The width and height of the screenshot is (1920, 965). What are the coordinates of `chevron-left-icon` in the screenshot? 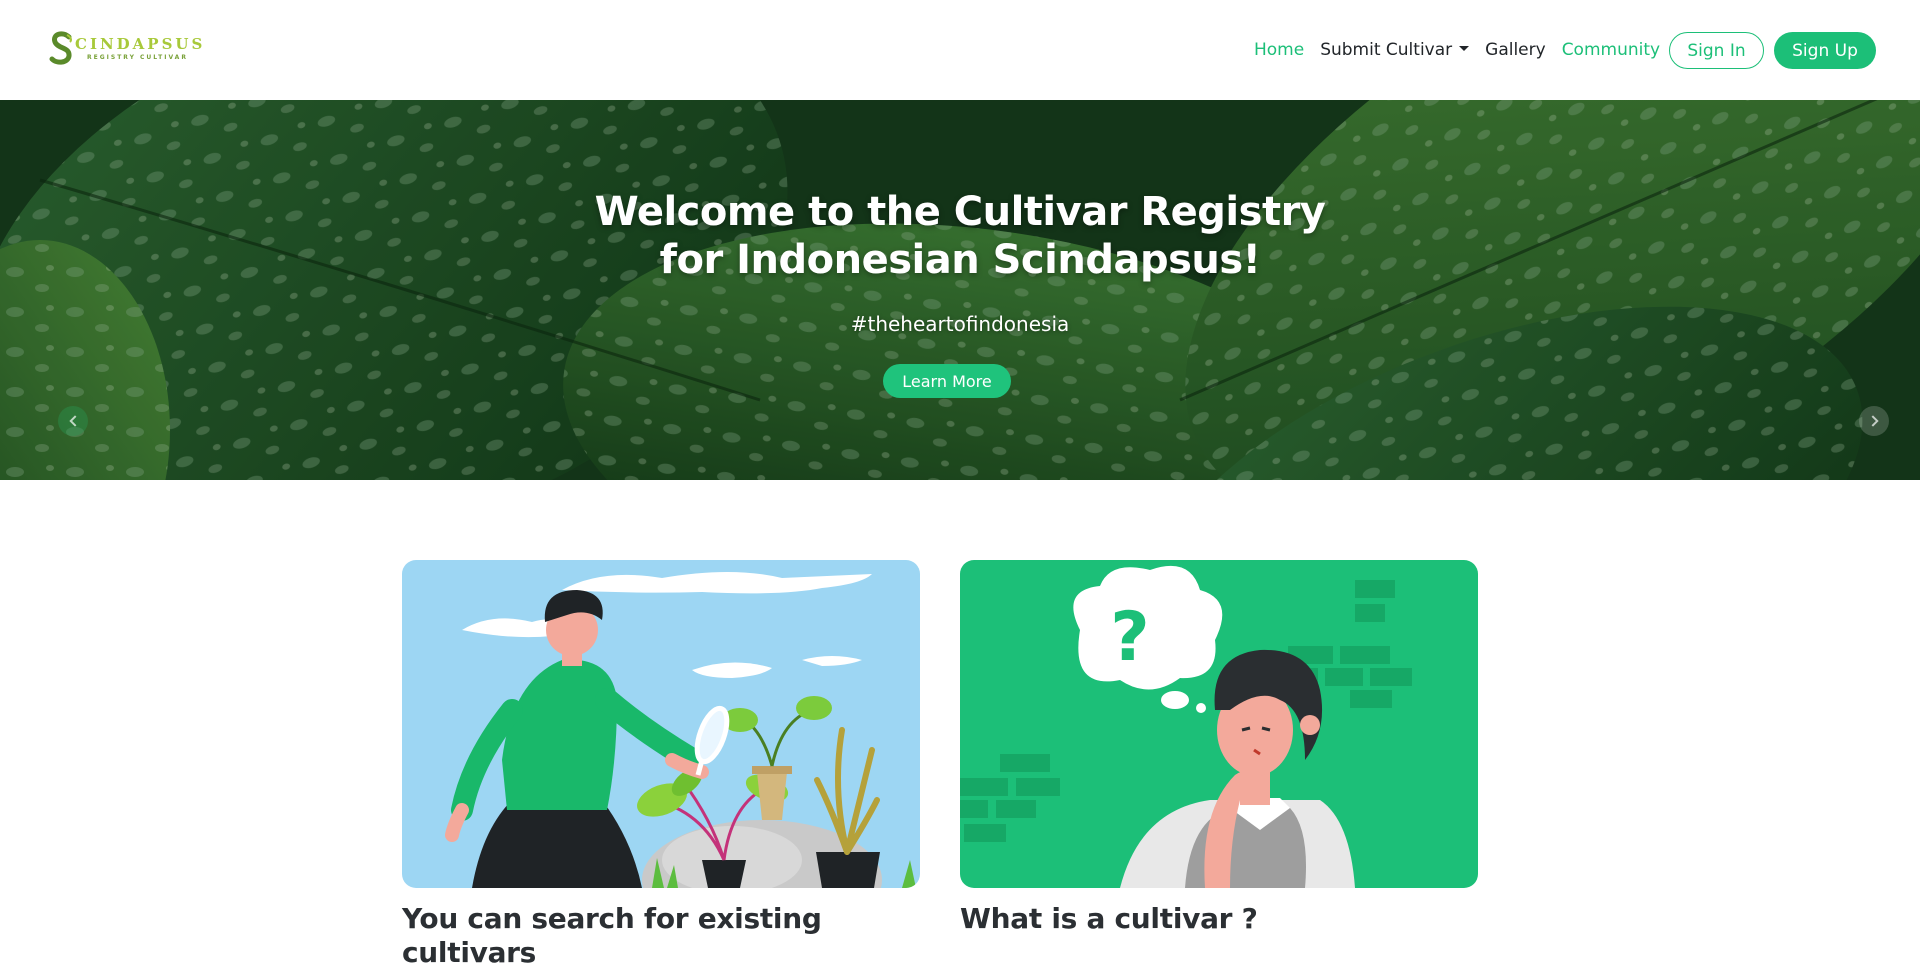 It's located at (74, 421).